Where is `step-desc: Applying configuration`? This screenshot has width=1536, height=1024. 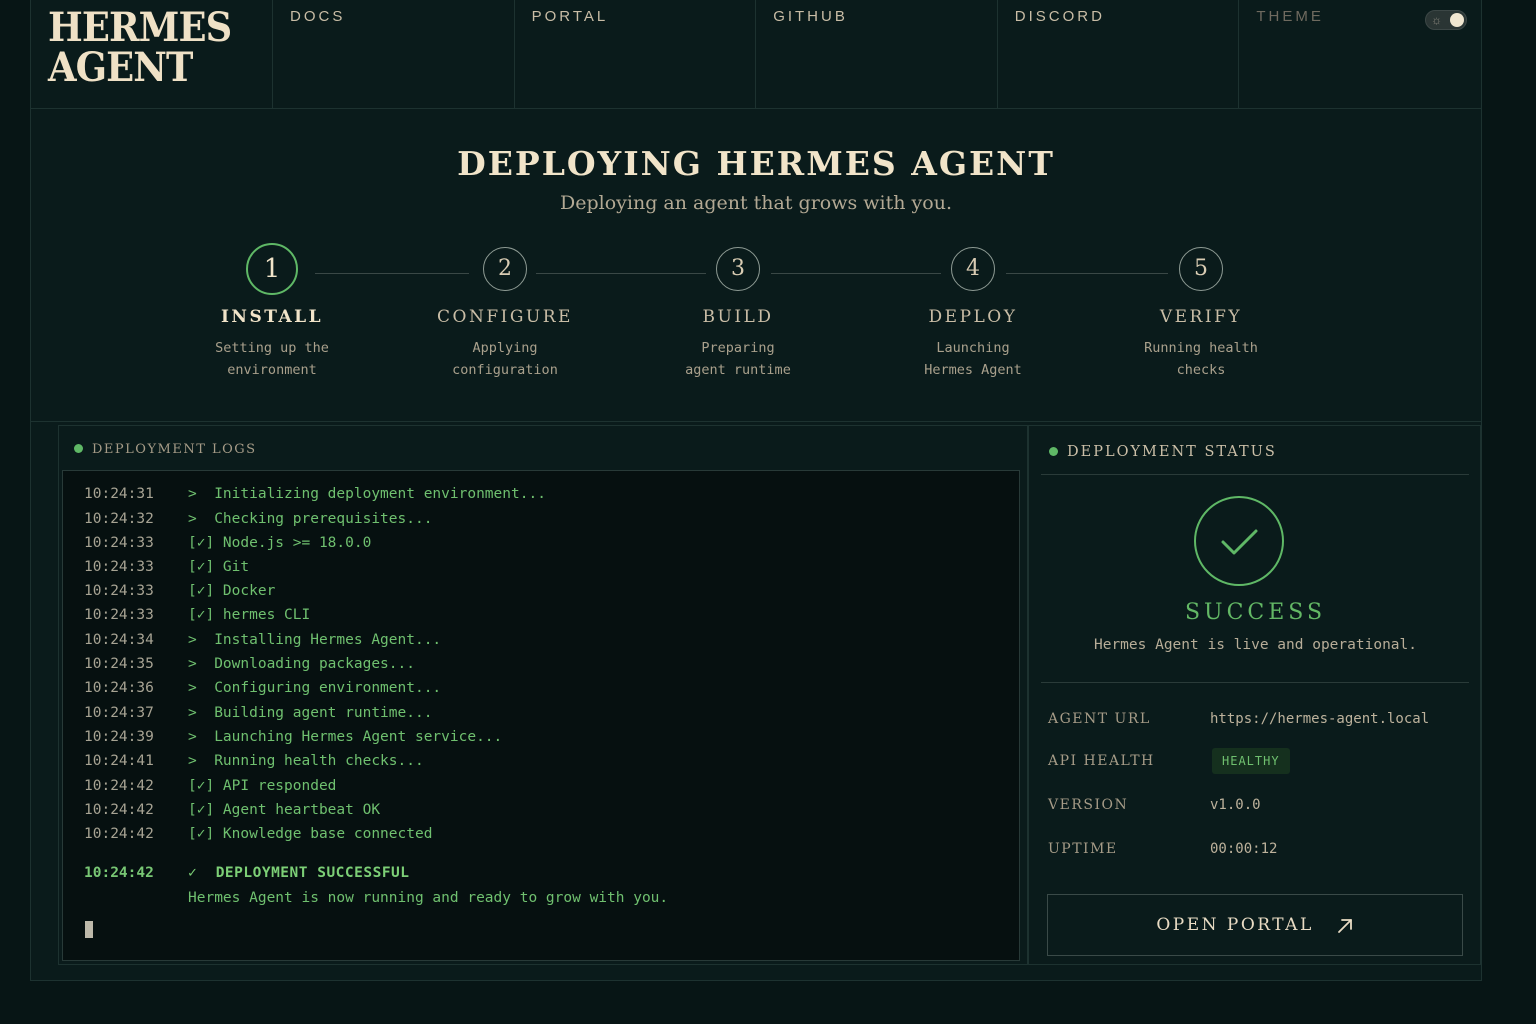
step-desc: Applying configuration is located at coordinates (505, 359).